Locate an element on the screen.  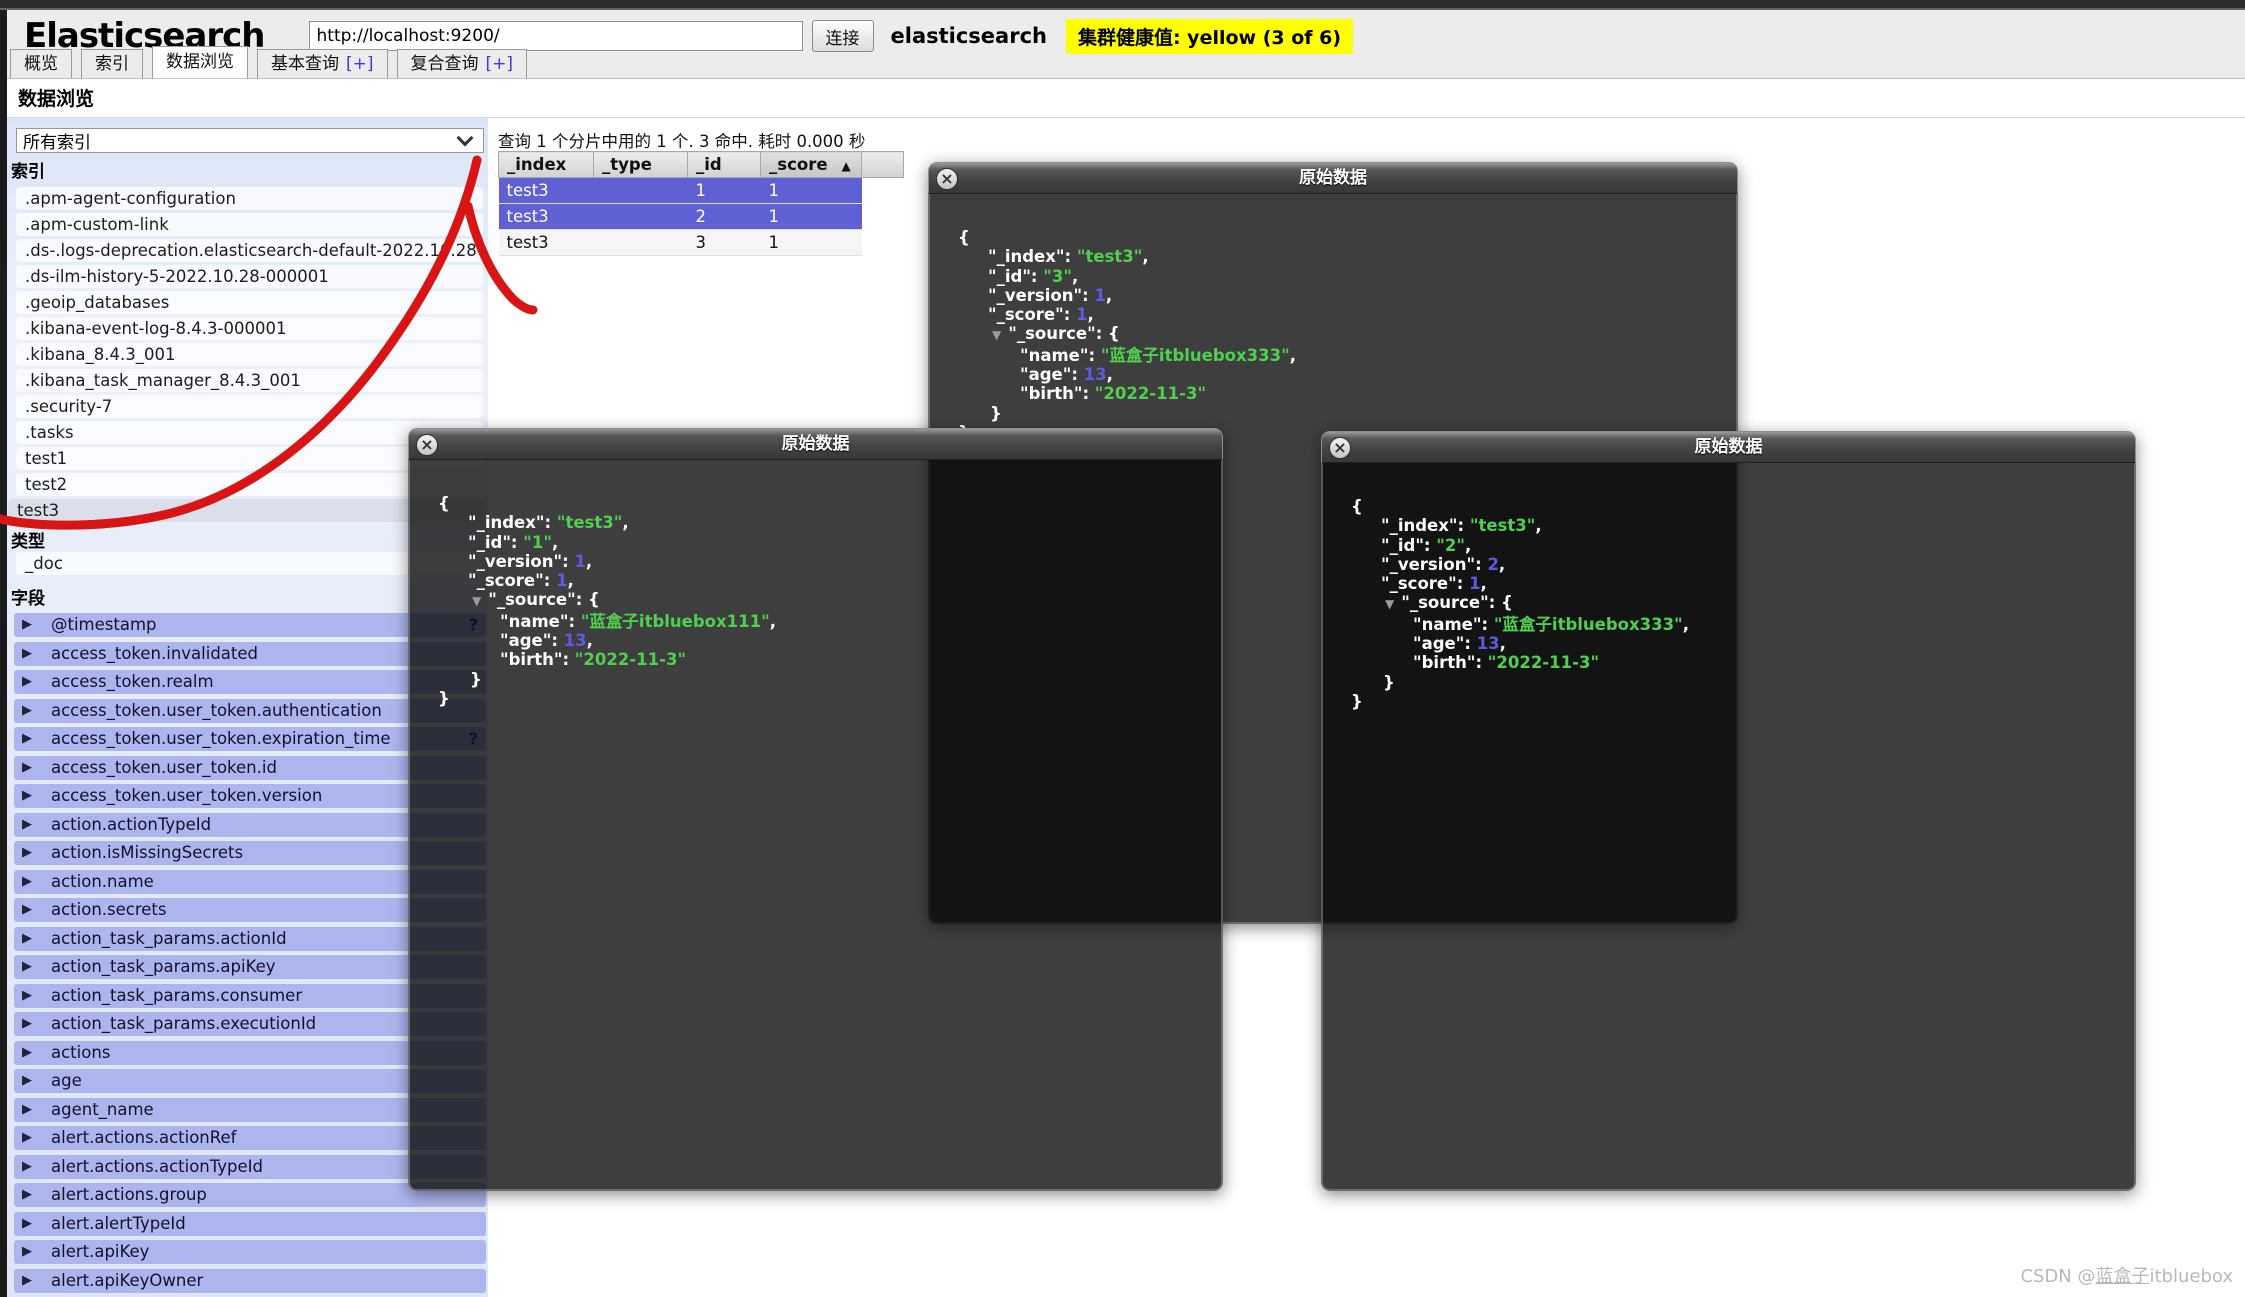
json-line: "age": 13, is located at coordinates (829, 640).